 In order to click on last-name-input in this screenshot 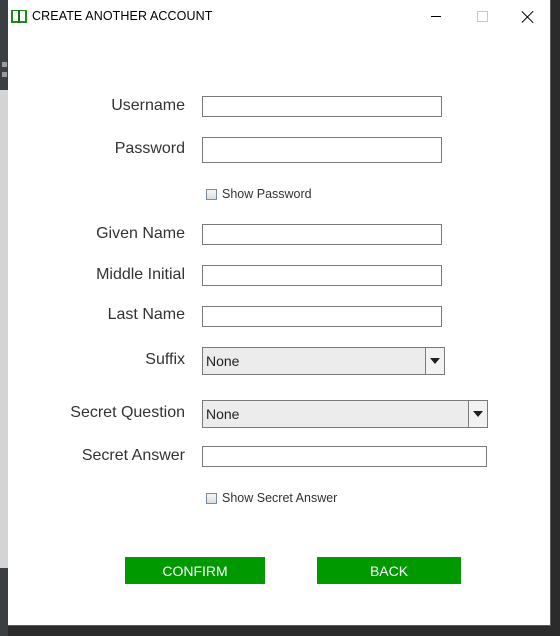, I will do `click(322, 316)`.